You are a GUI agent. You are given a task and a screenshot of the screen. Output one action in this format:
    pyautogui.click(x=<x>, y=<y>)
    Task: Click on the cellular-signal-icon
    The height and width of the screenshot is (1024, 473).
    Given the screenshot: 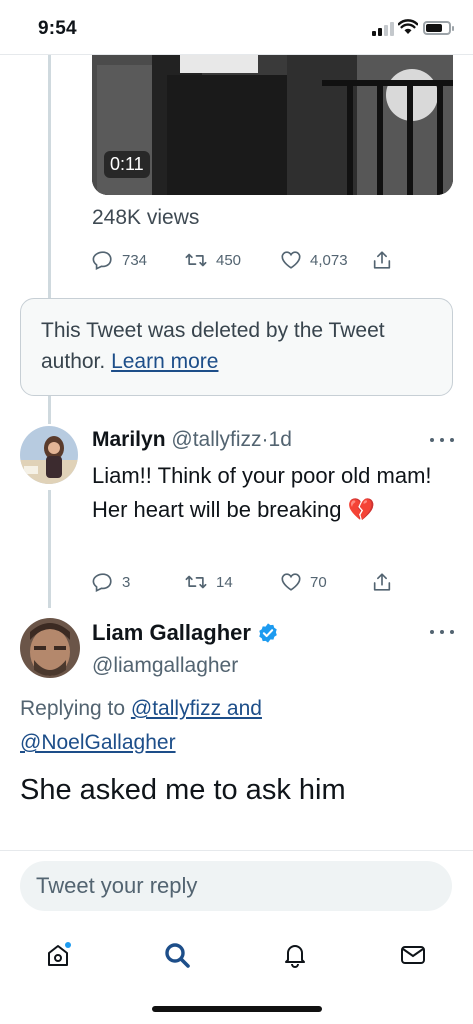 What is the action you would take?
    pyautogui.click(x=383, y=29)
    